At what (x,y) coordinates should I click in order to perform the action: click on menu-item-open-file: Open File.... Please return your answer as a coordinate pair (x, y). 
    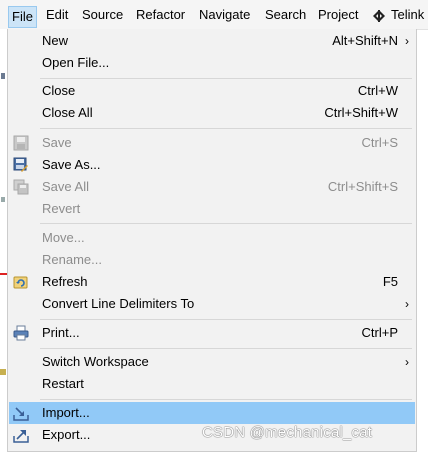
    Looking at the image, I should click on (212, 63).